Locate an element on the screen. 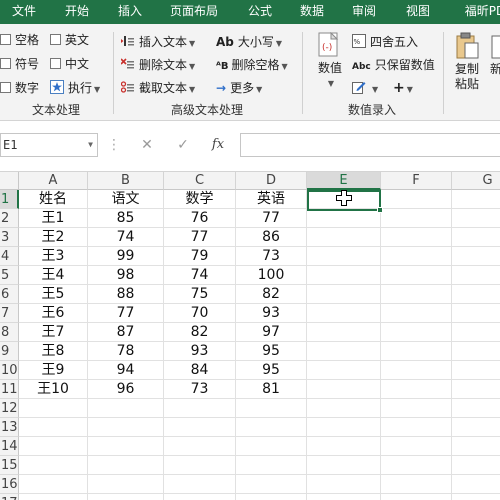 The width and height of the screenshot is (500, 500). cell-g8 is located at coordinates (476, 332).